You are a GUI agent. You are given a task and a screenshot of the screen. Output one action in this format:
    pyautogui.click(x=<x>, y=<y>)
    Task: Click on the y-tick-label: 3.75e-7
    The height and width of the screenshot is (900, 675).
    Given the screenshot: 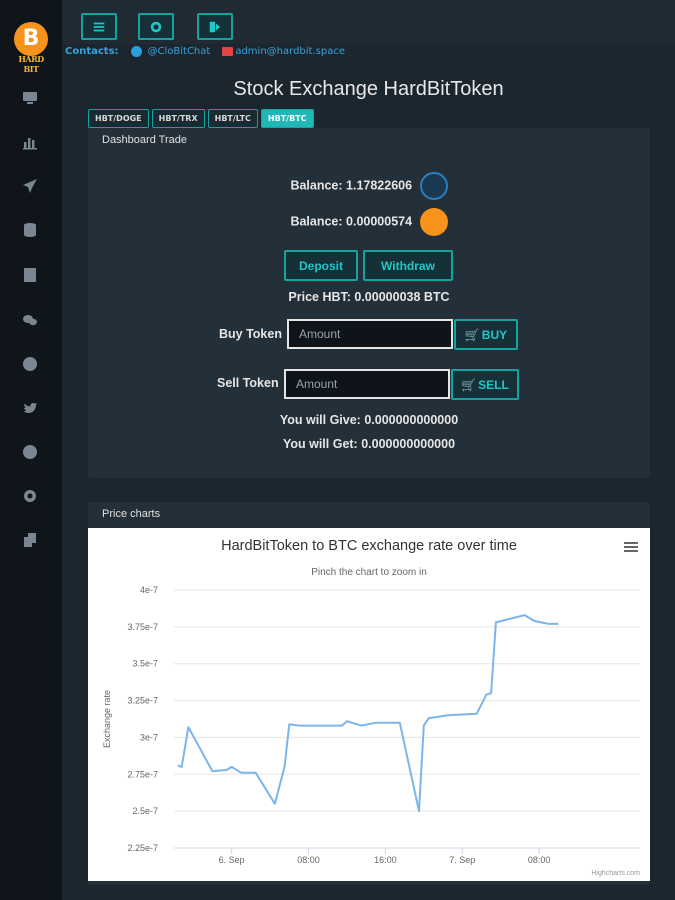 What is the action you would take?
    pyautogui.click(x=142, y=627)
    